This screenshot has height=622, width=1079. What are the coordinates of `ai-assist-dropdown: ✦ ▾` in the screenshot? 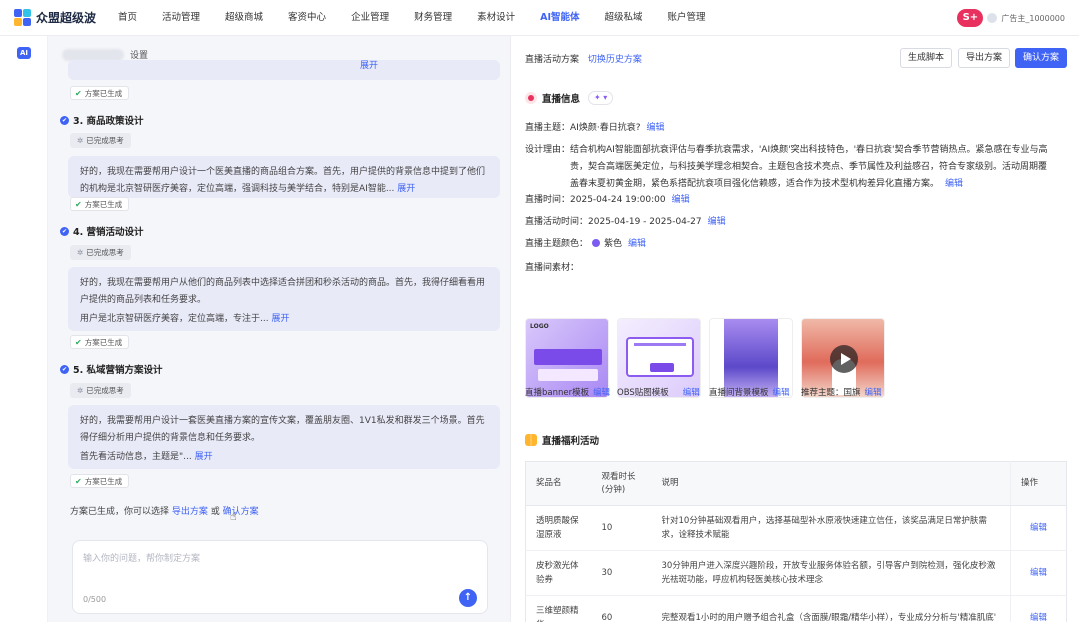 It's located at (601, 98).